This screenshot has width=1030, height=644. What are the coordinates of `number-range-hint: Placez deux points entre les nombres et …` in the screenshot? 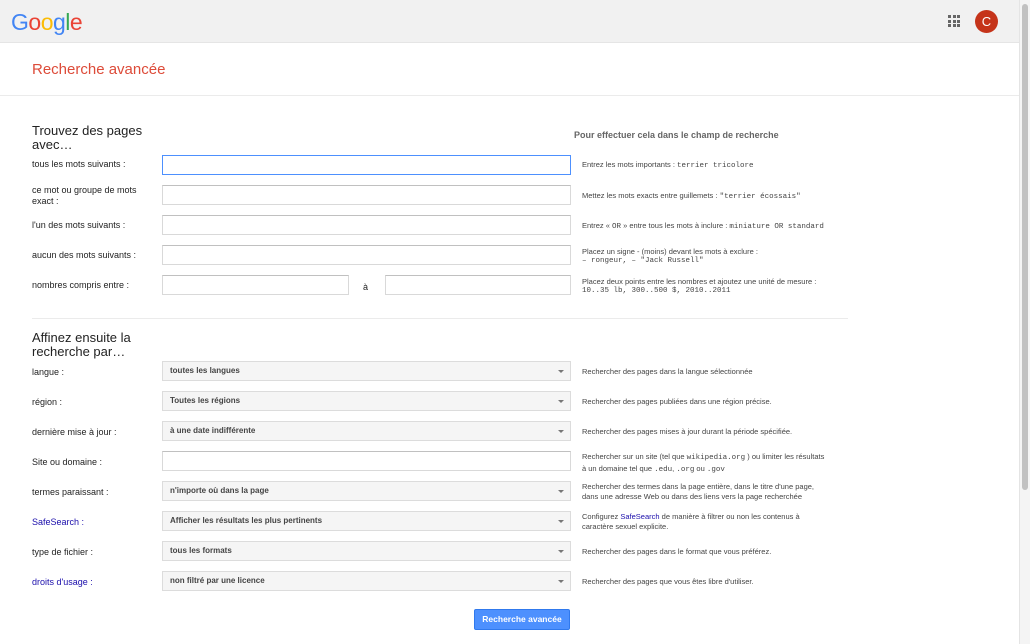 It's located at (699, 286).